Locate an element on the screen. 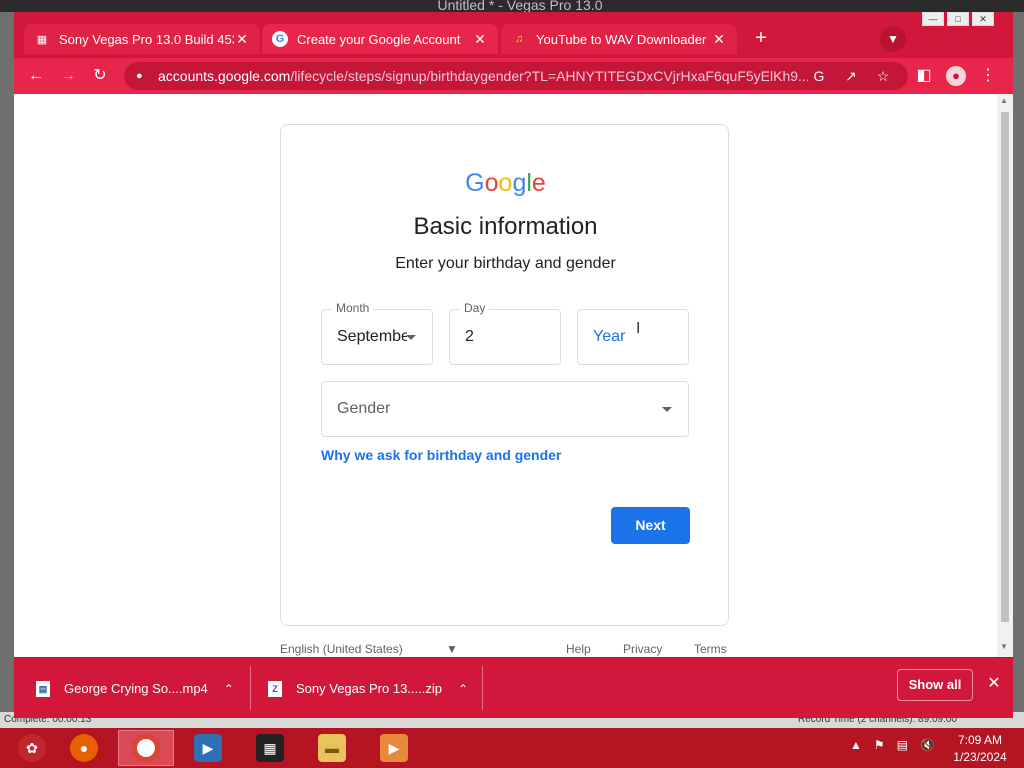 Image resolution: width=1024 pixels, height=768 pixels. folder-icon: ▬ is located at coordinates (332, 748).